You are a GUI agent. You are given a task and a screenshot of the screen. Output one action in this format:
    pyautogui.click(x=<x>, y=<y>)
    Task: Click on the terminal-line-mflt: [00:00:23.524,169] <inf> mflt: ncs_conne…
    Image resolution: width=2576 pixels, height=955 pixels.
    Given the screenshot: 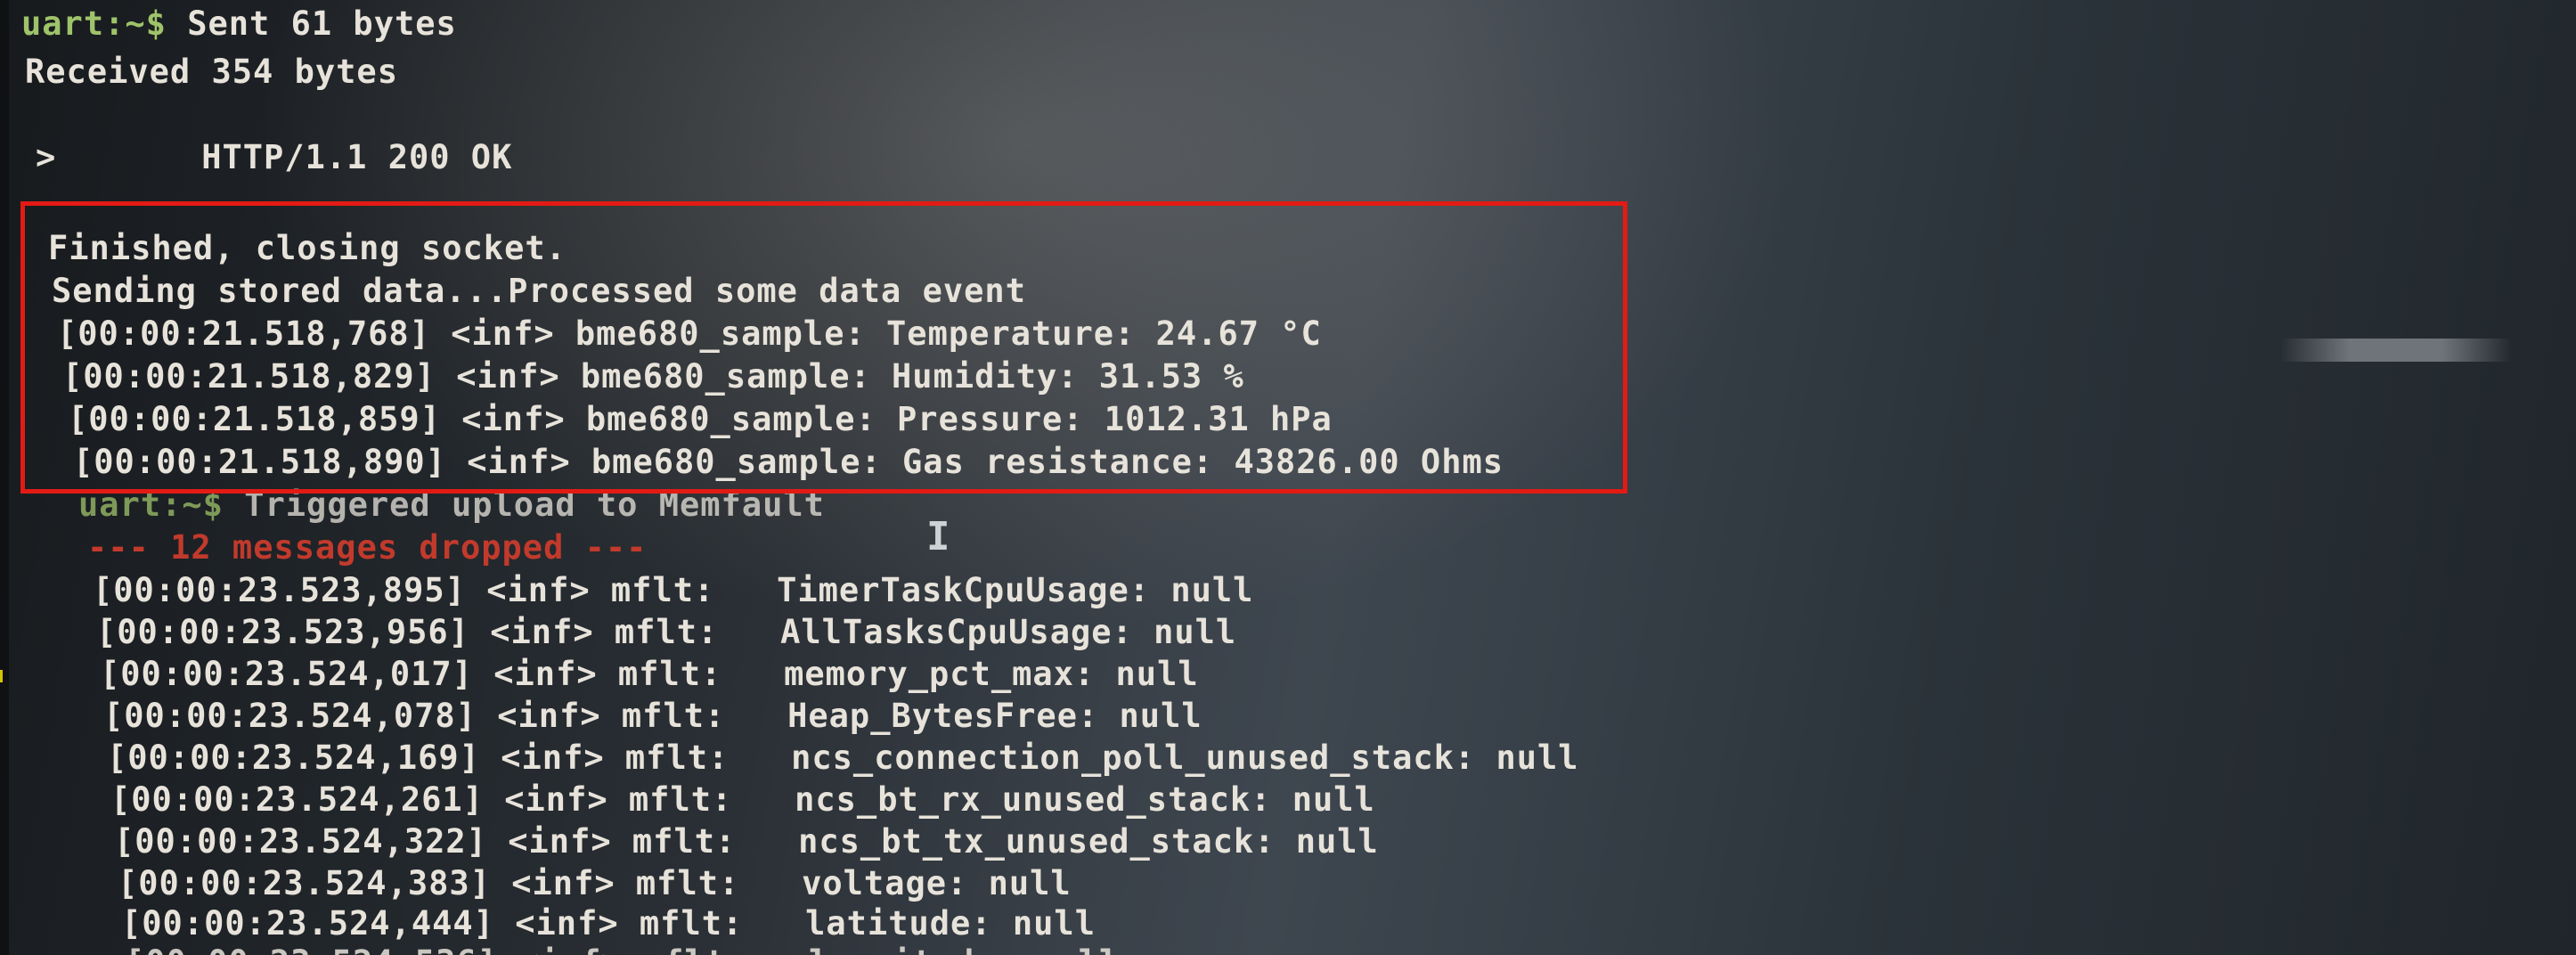 What is the action you would take?
    pyautogui.click(x=843, y=758)
    